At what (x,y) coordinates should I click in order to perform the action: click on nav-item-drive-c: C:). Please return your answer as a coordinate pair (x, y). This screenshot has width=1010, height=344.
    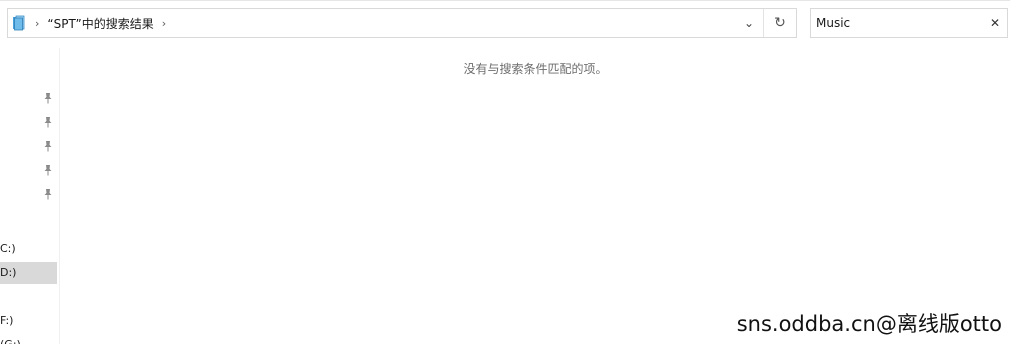
    Looking at the image, I should click on (28, 249).